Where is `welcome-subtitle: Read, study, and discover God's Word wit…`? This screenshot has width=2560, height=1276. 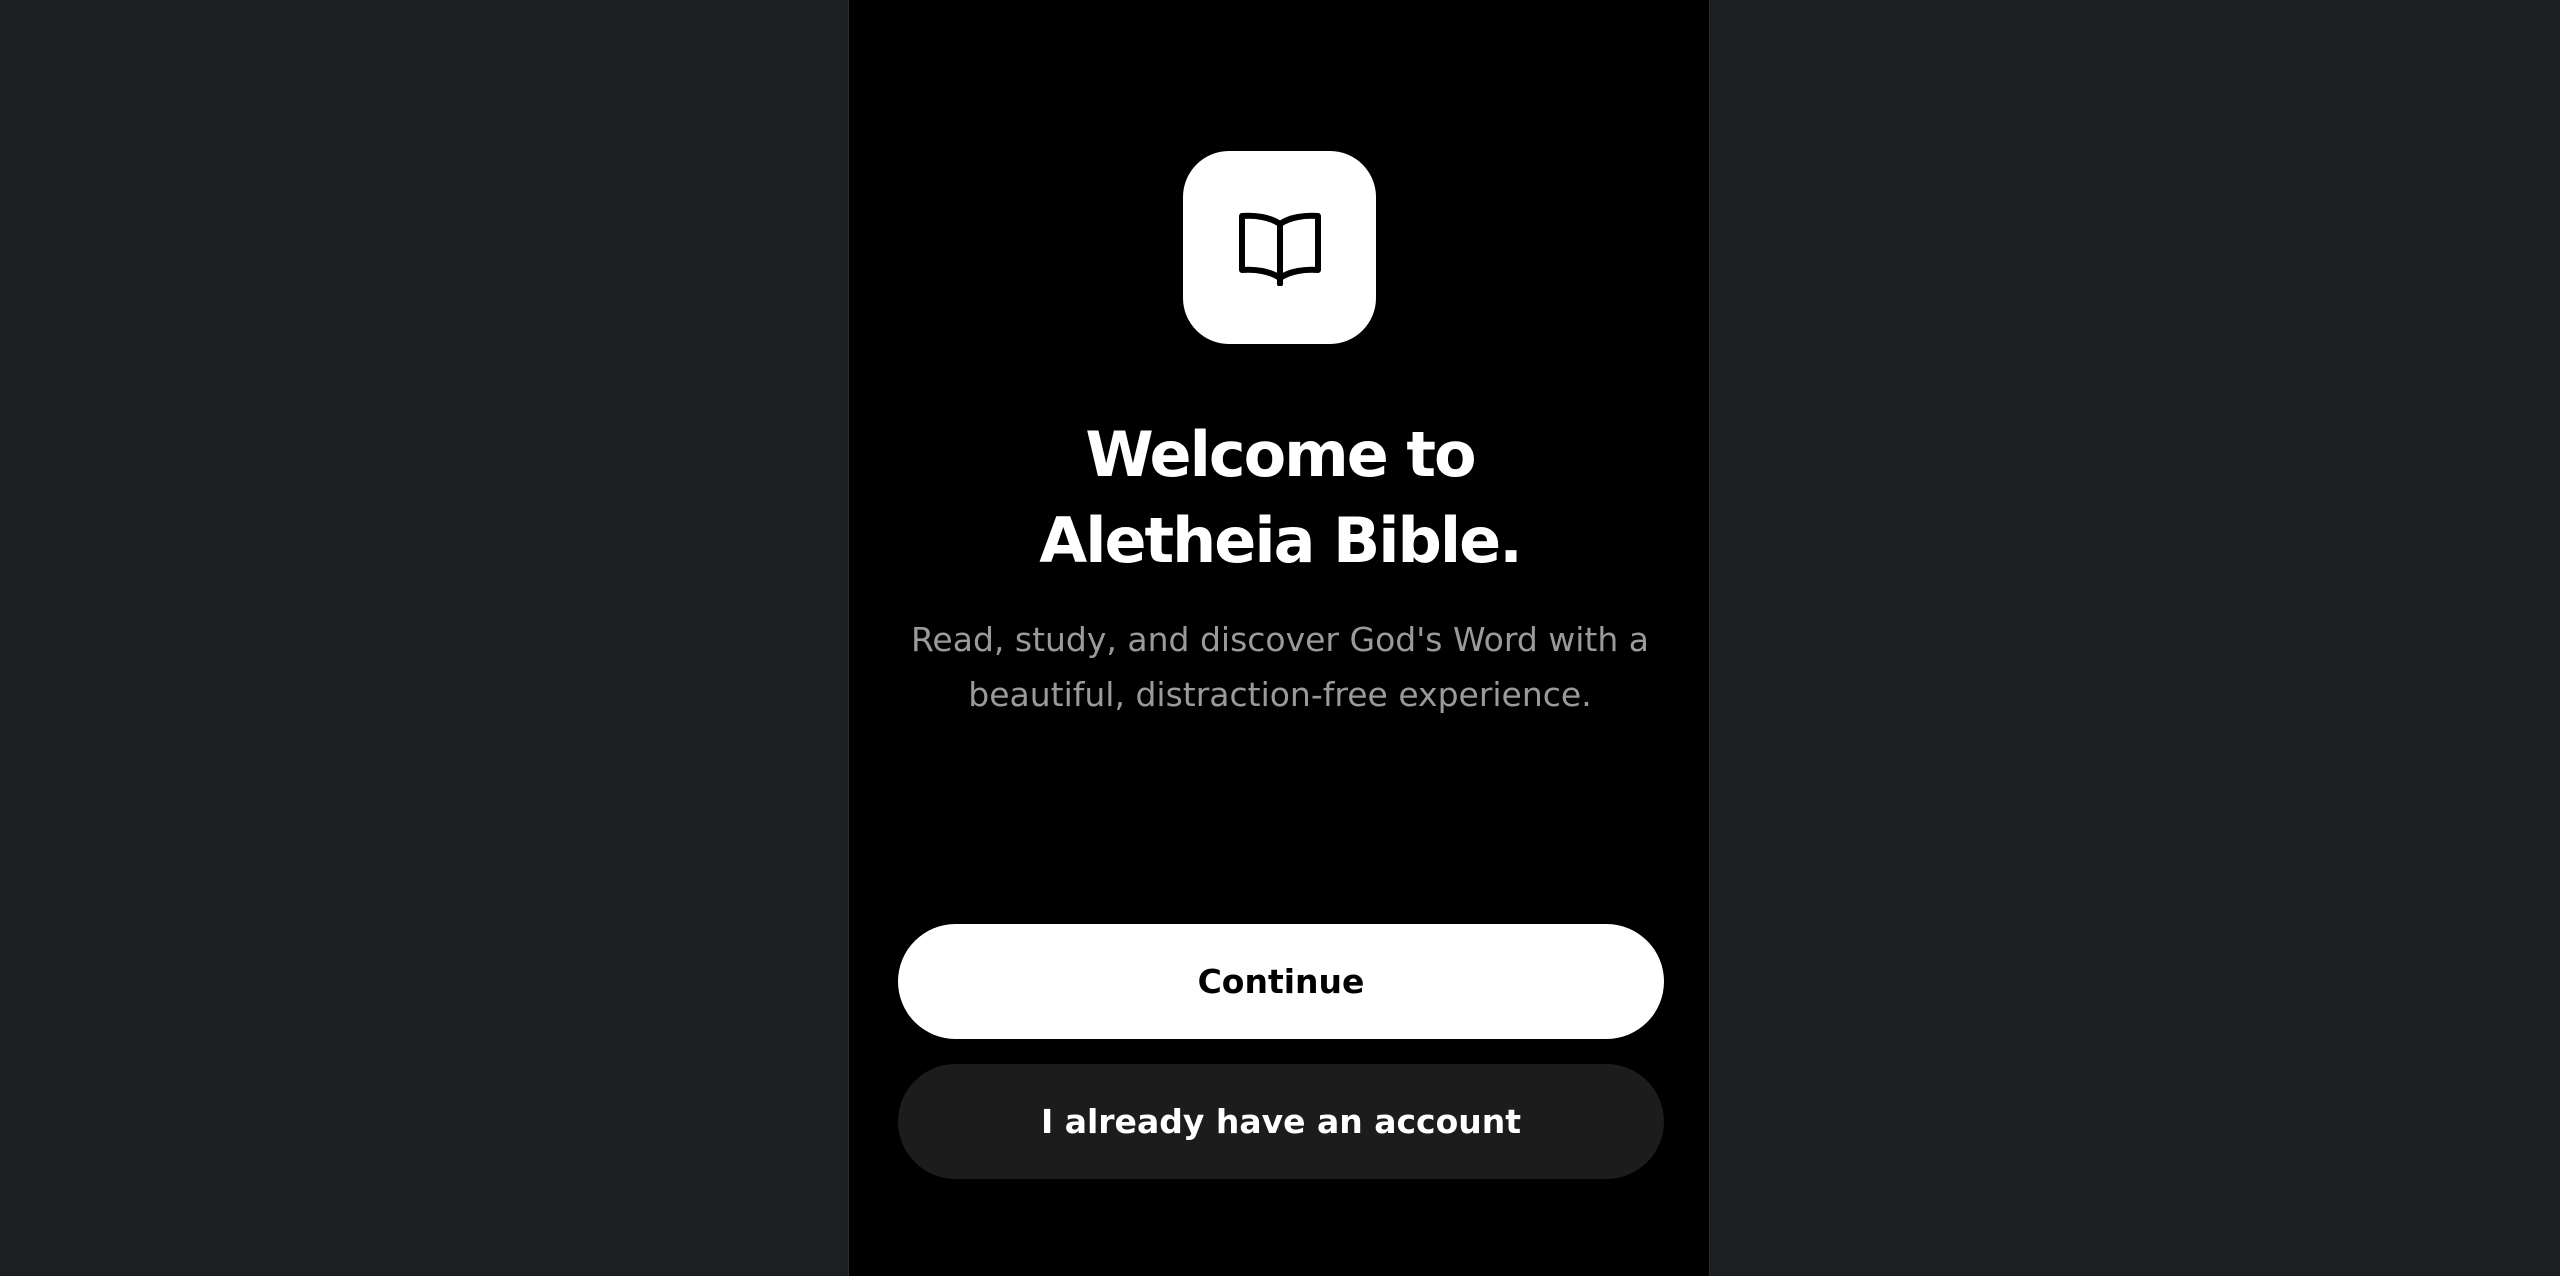 welcome-subtitle: Read, study, and discover God's Word wit… is located at coordinates (1280, 667).